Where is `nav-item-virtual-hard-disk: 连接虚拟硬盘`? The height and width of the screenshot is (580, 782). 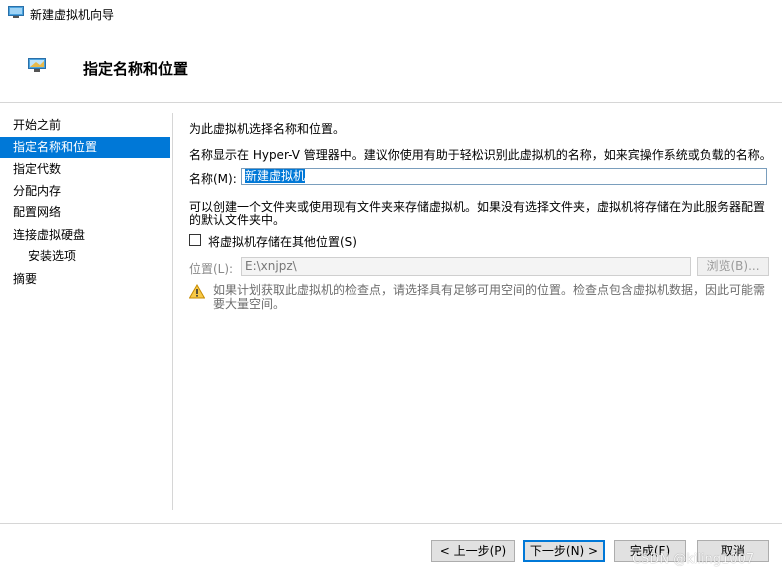
nav-item-virtual-hard-disk: 连接虚拟硬盘 is located at coordinates (85, 235).